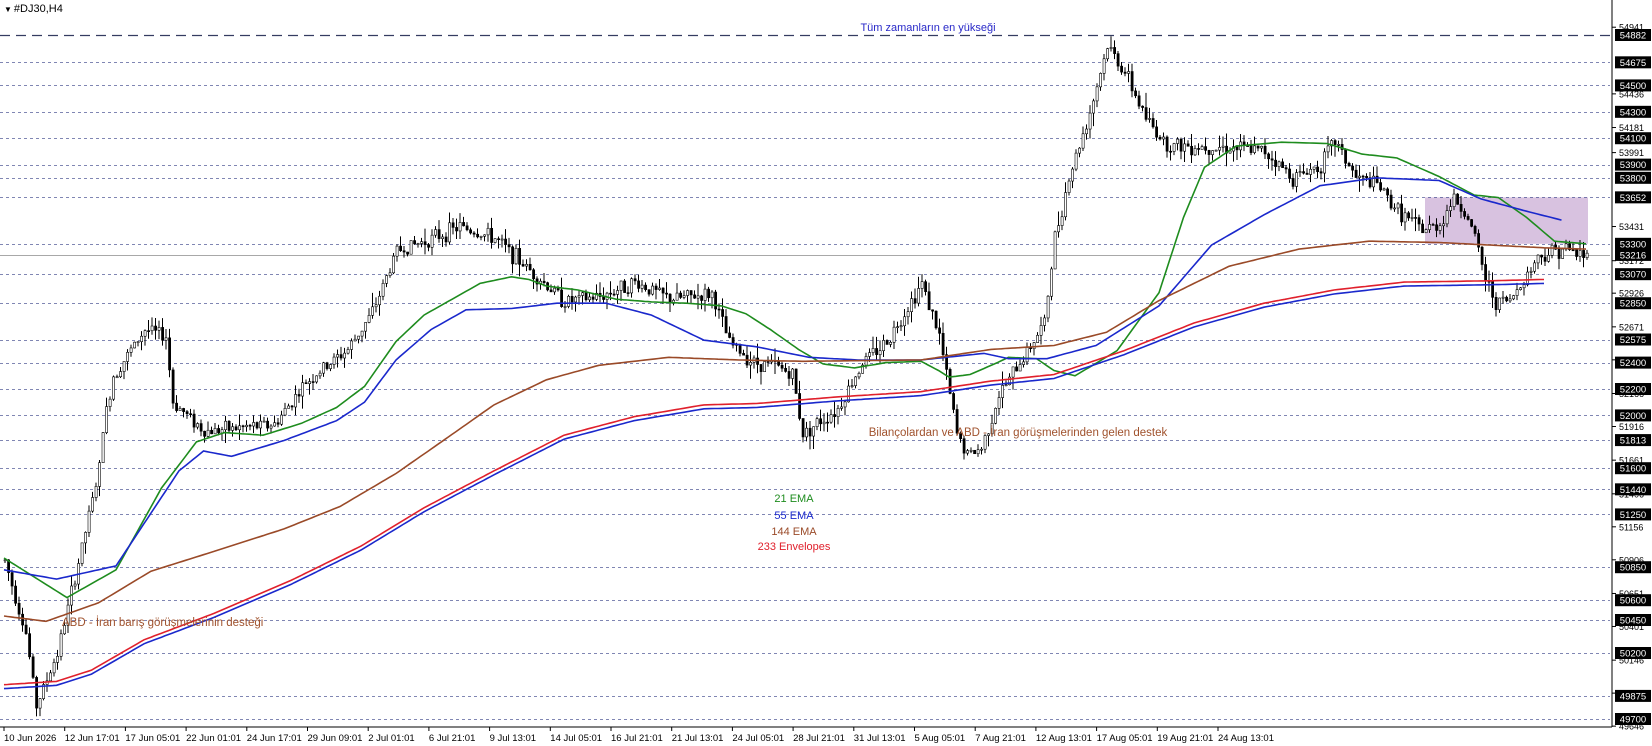  I want to click on time-tick-label: 16 Jul 21:01, so click(637, 738).